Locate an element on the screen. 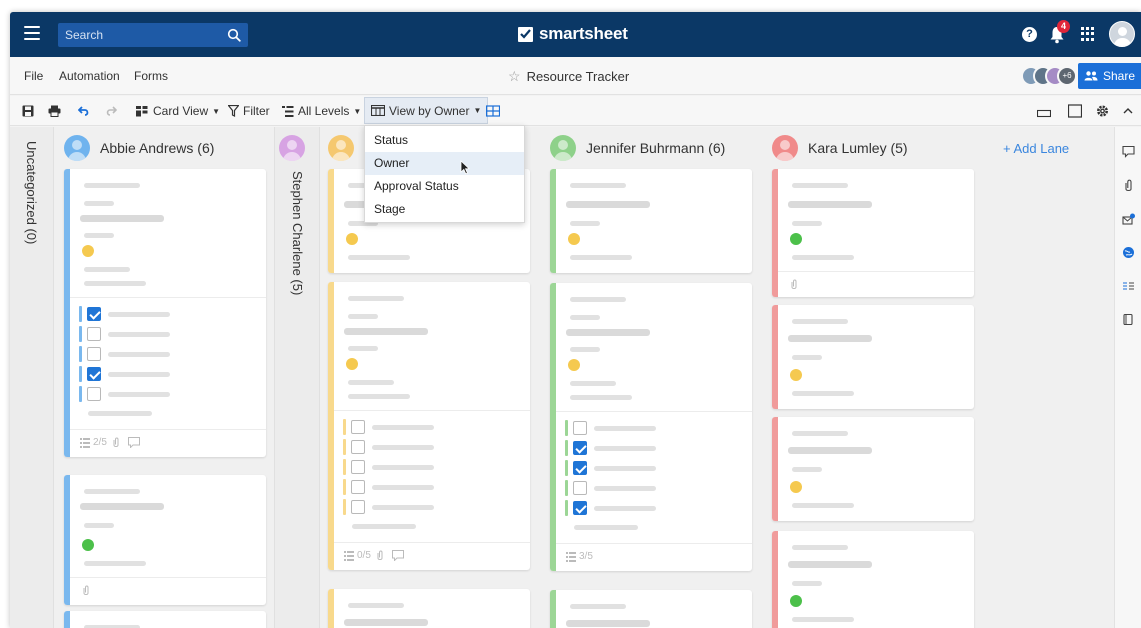 The image size is (1141, 628). chevron-up-icon is located at coordinates (1128, 111).